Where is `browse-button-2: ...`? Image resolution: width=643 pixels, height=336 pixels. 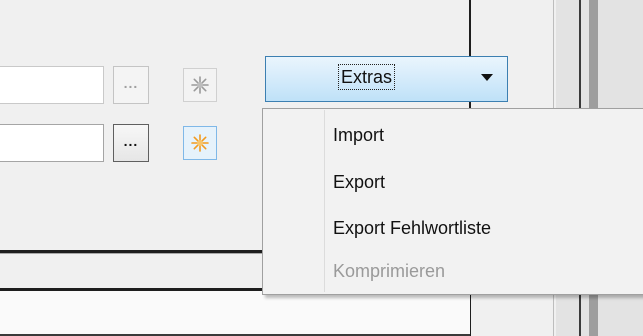 browse-button-2: ... is located at coordinates (131, 143).